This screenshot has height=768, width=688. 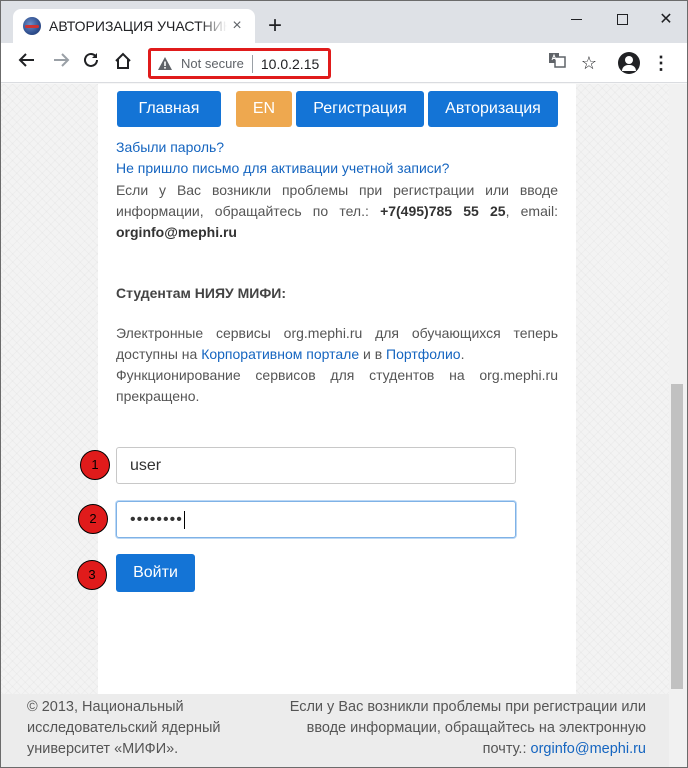 I want to click on support-email: orginfo@mephi.ru, so click(x=176, y=232).